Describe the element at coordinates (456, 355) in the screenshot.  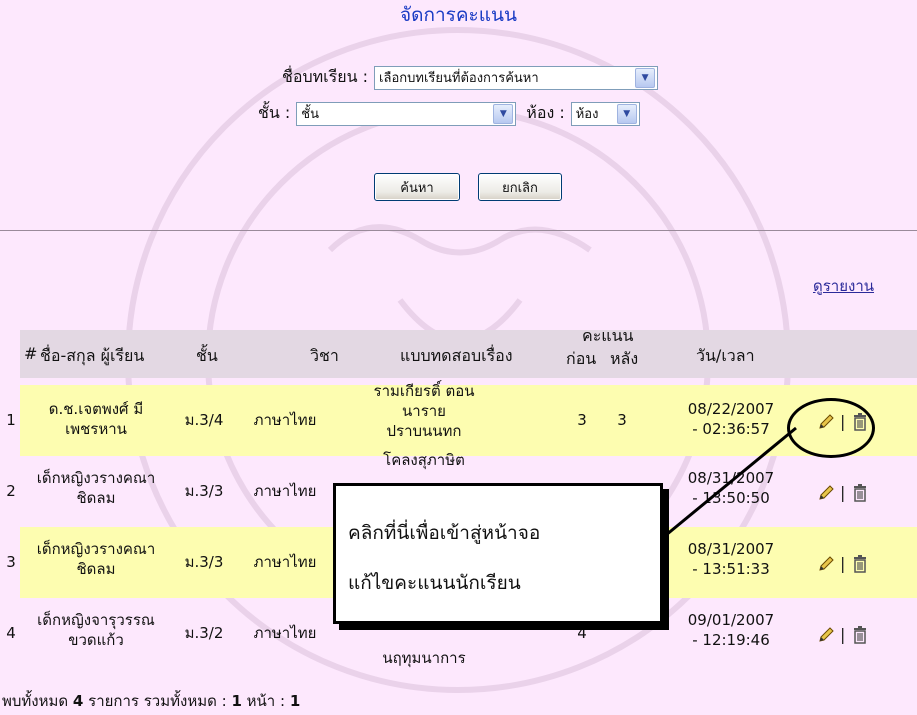
I see `header-test: แบบทดสอบเรื่อง` at that location.